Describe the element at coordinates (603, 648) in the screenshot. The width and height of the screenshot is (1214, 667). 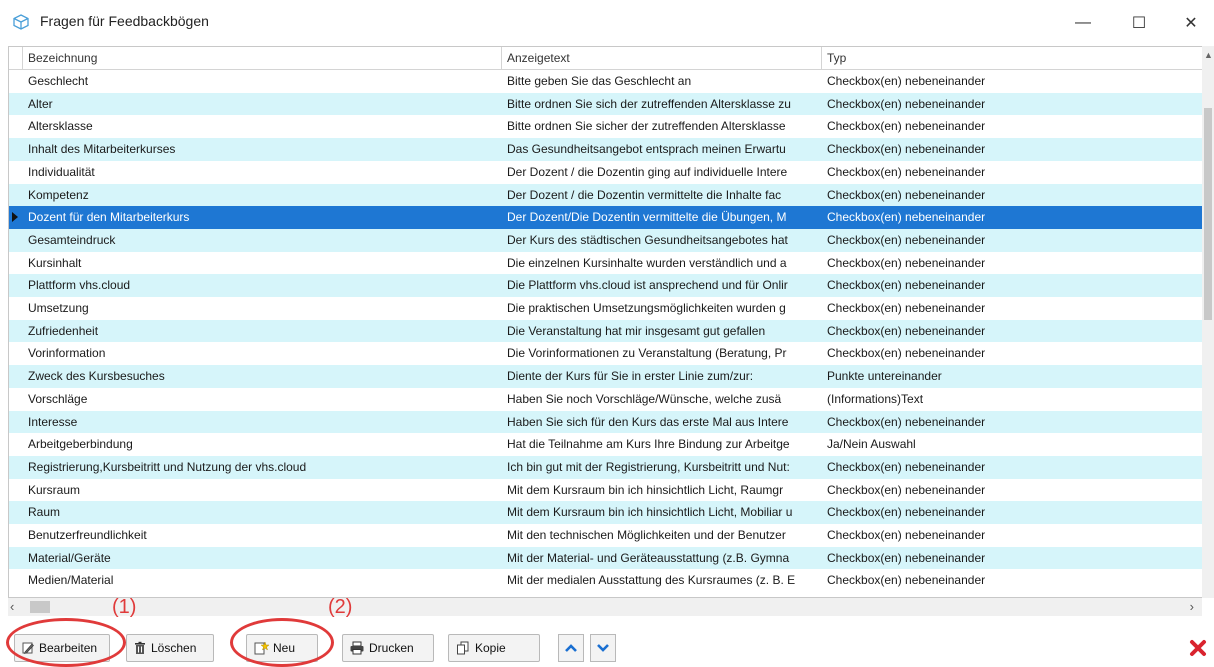
I see `move-down-button` at that location.